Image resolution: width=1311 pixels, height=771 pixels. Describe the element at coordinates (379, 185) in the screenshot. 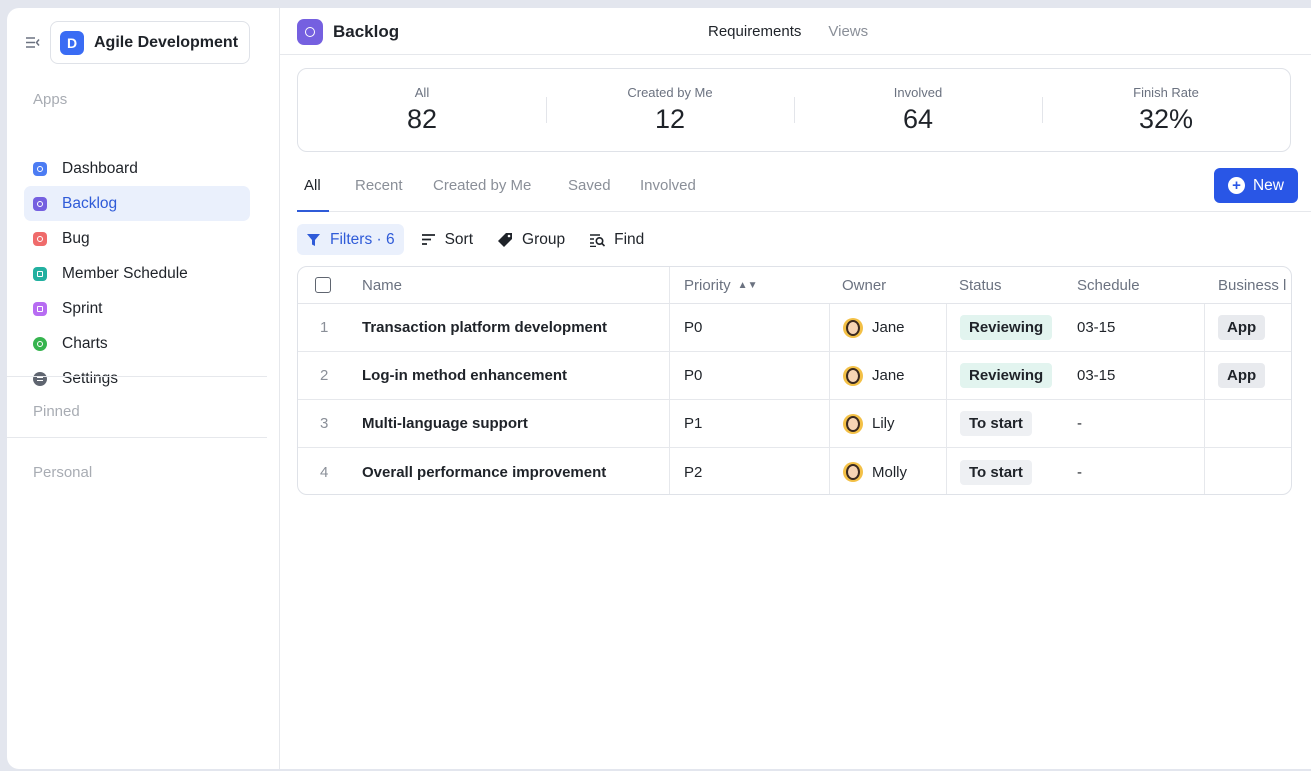

I see `view-tab-recent: Recent` at that location.